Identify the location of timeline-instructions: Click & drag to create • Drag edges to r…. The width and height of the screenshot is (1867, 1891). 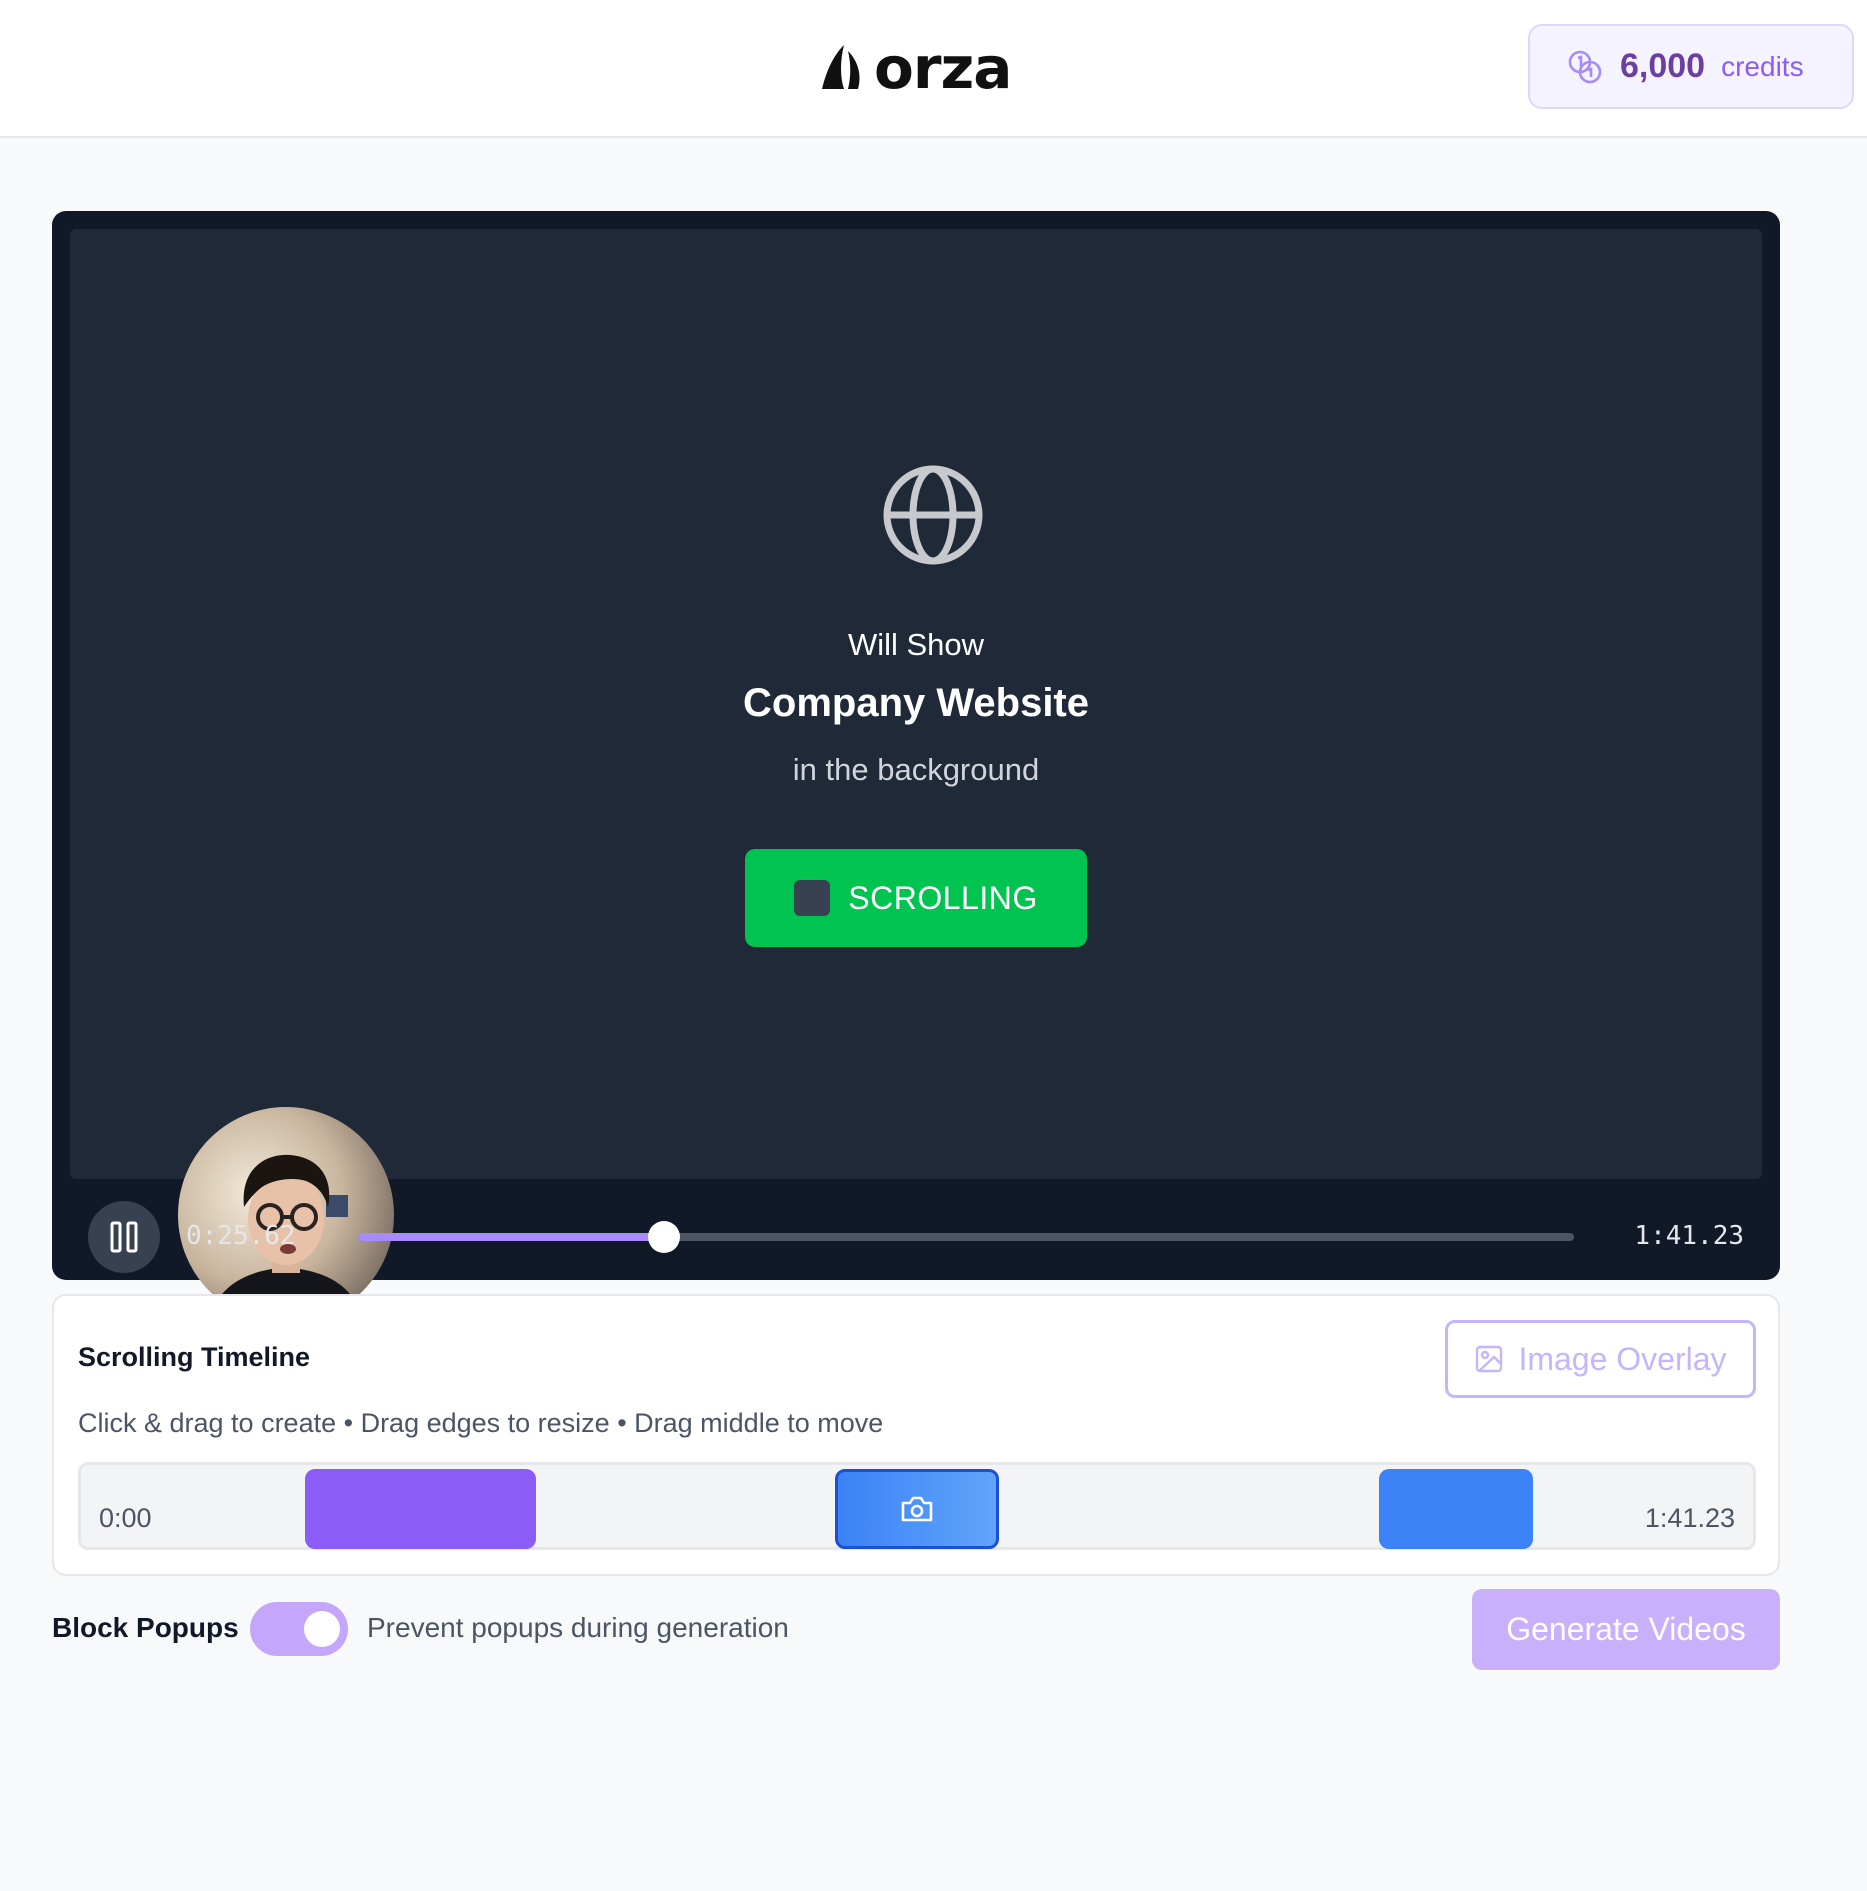
(481, 1423).